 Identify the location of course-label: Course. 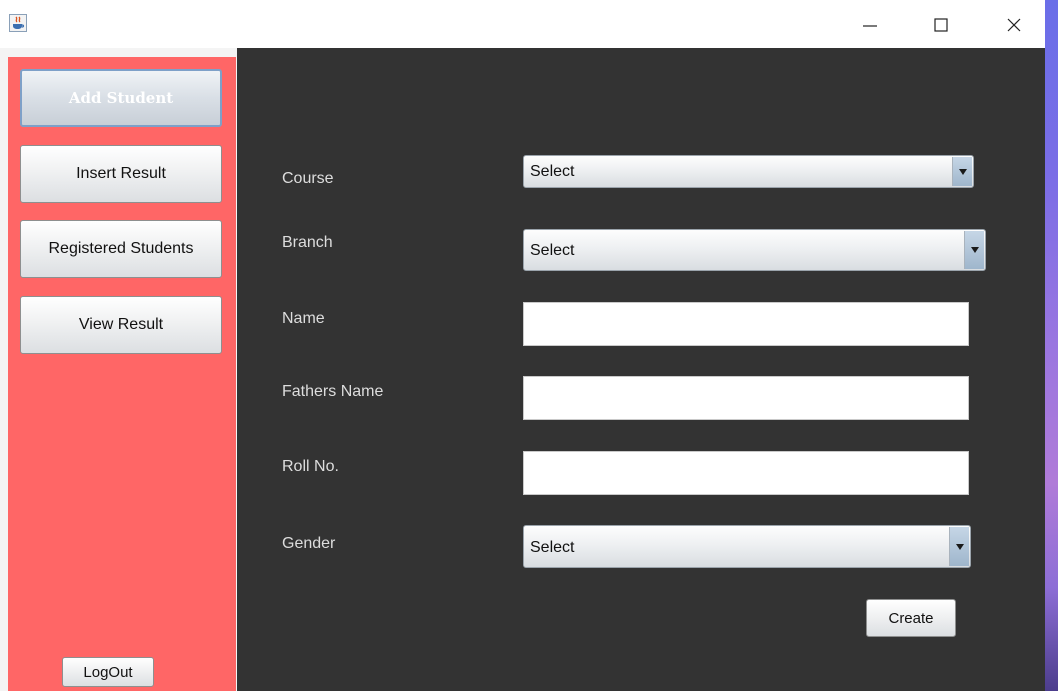
(308, 178).